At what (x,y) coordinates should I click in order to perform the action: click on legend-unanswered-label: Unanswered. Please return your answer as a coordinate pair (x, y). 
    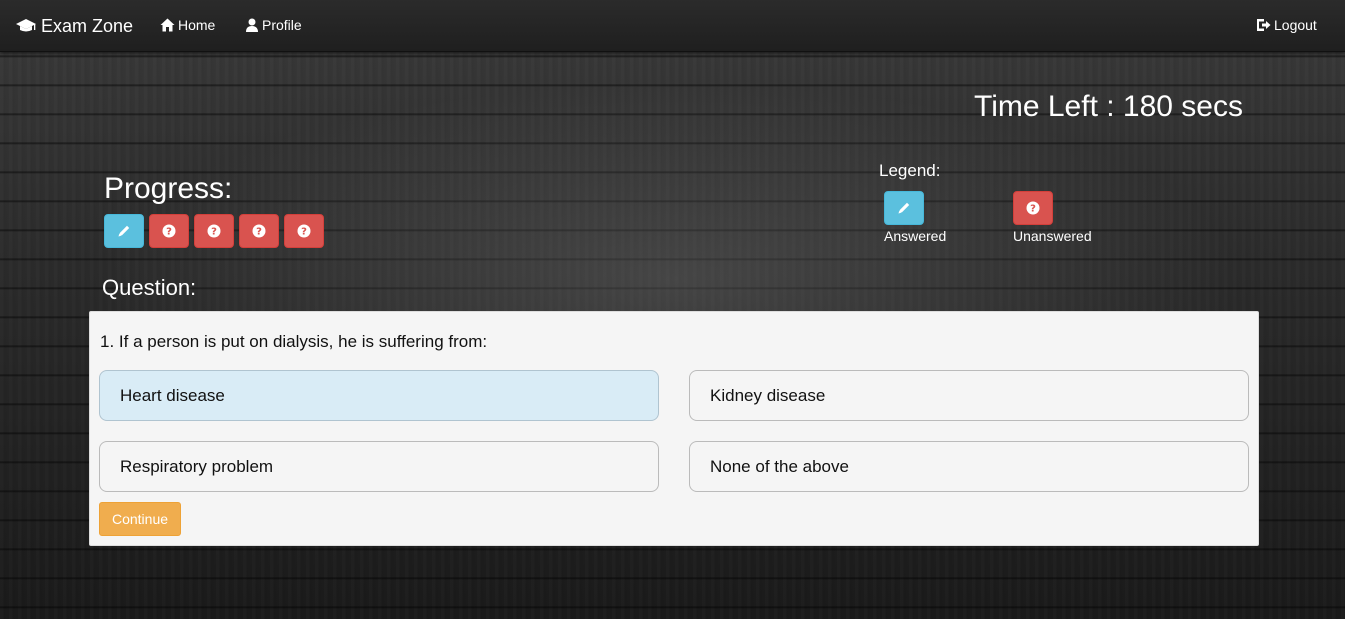
    Looking at the image, I should click on (1052, 236).